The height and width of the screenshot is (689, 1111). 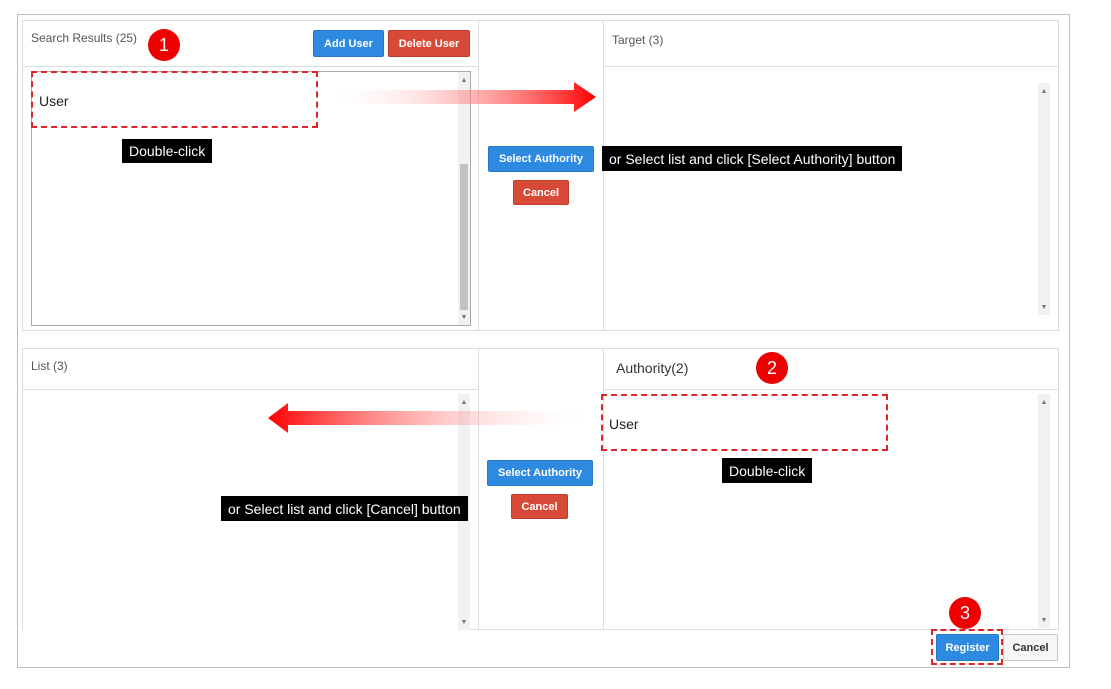 I want to click on select-authority-button-top: Select Authority, so click(x=541, y=159).